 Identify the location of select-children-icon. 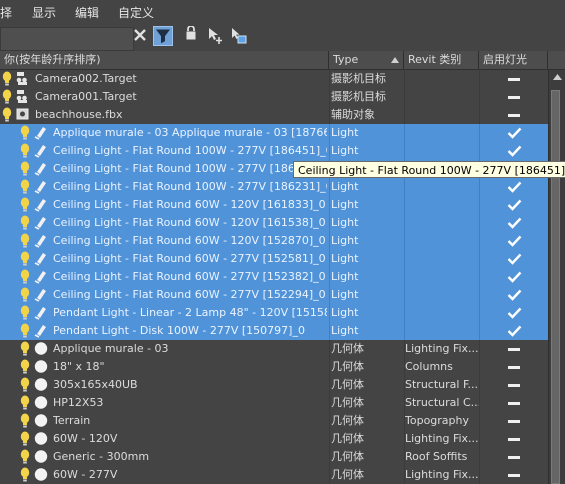
(239, 36).